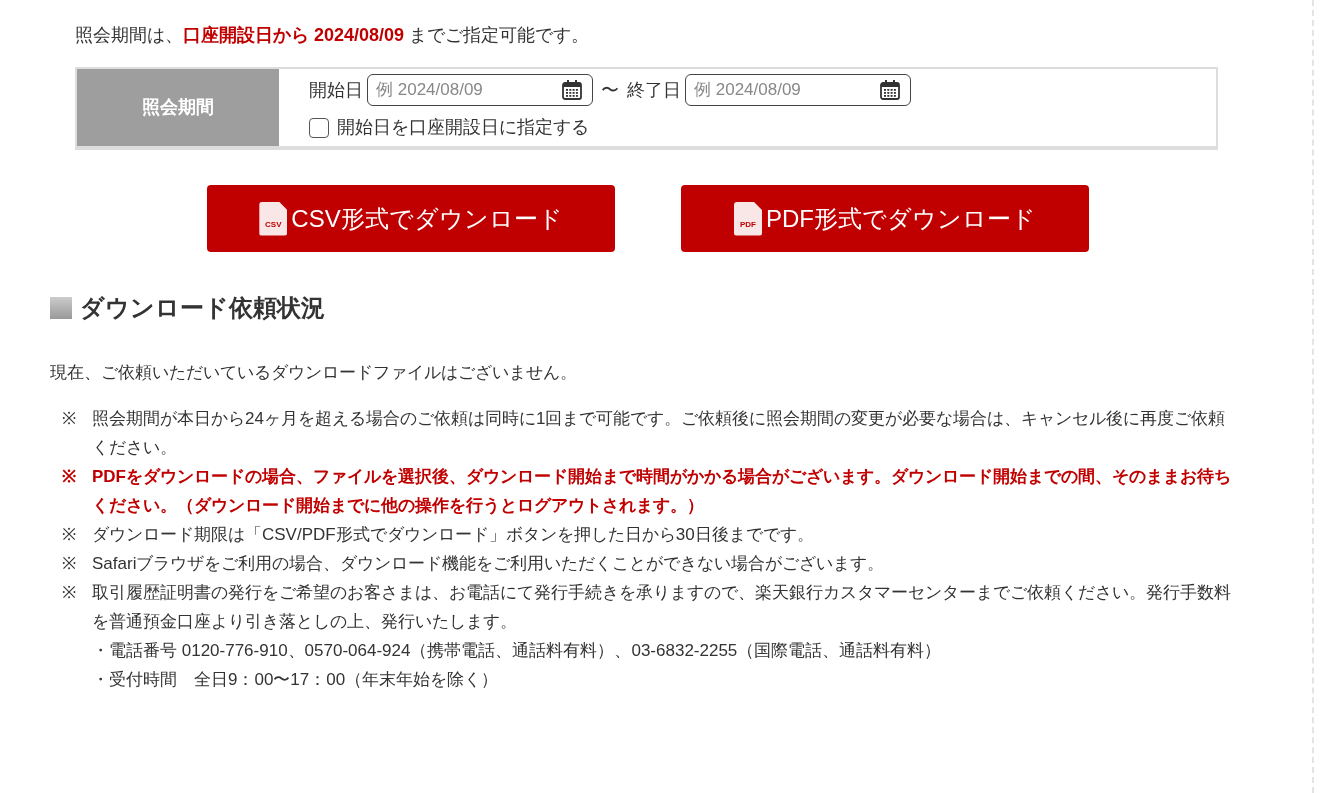 This screenshot has width=1320, height=793. I want to click on note-text: ダウンロード期限は「CSV/PDF形式でダウンロード」ボタンを押した日から30日後までです。, so click(453, 534).